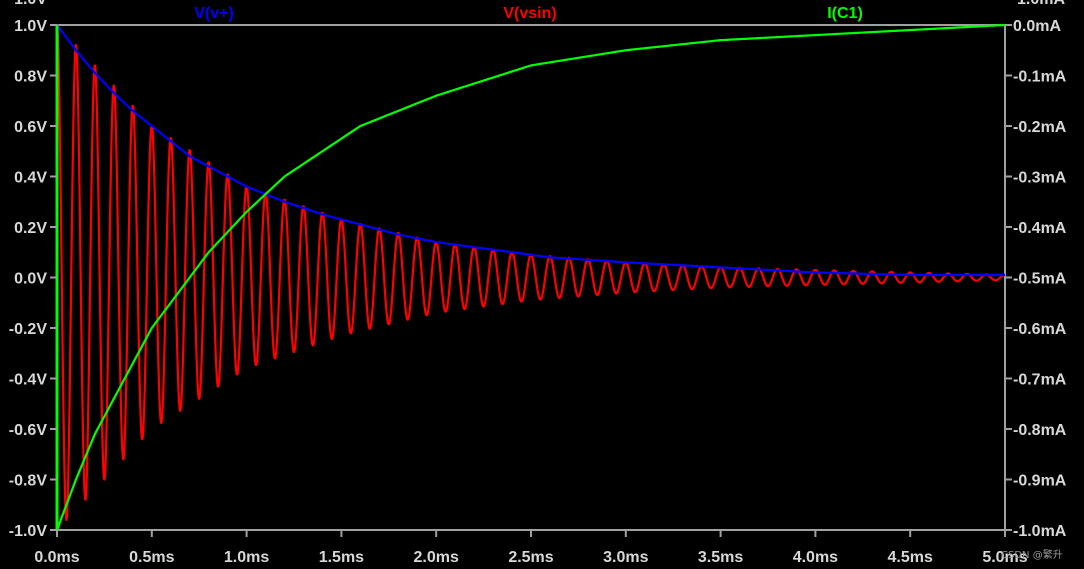 This screenshot has width=1084, height=569. What do you see at coordinates (1040, 228) in the screenshot?
I see `y-right-tick-label: -0.4mA` at bounding box center [1040, 228].